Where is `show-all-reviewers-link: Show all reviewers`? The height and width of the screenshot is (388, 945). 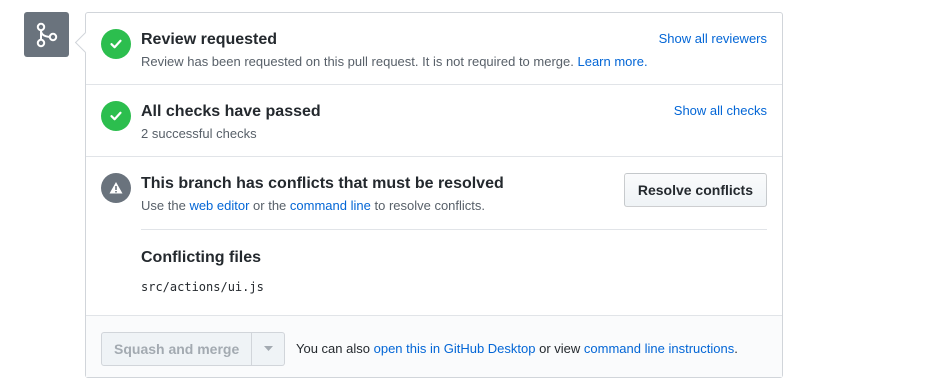 show-all-reviewers-link: Show all reviewers is located at coordinates (713, 38).